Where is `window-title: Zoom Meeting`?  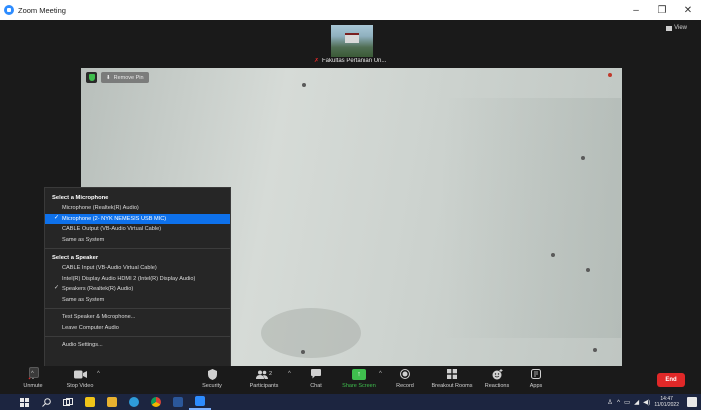 window-title: Zoom Meeting is located at coordinates (42, 10).